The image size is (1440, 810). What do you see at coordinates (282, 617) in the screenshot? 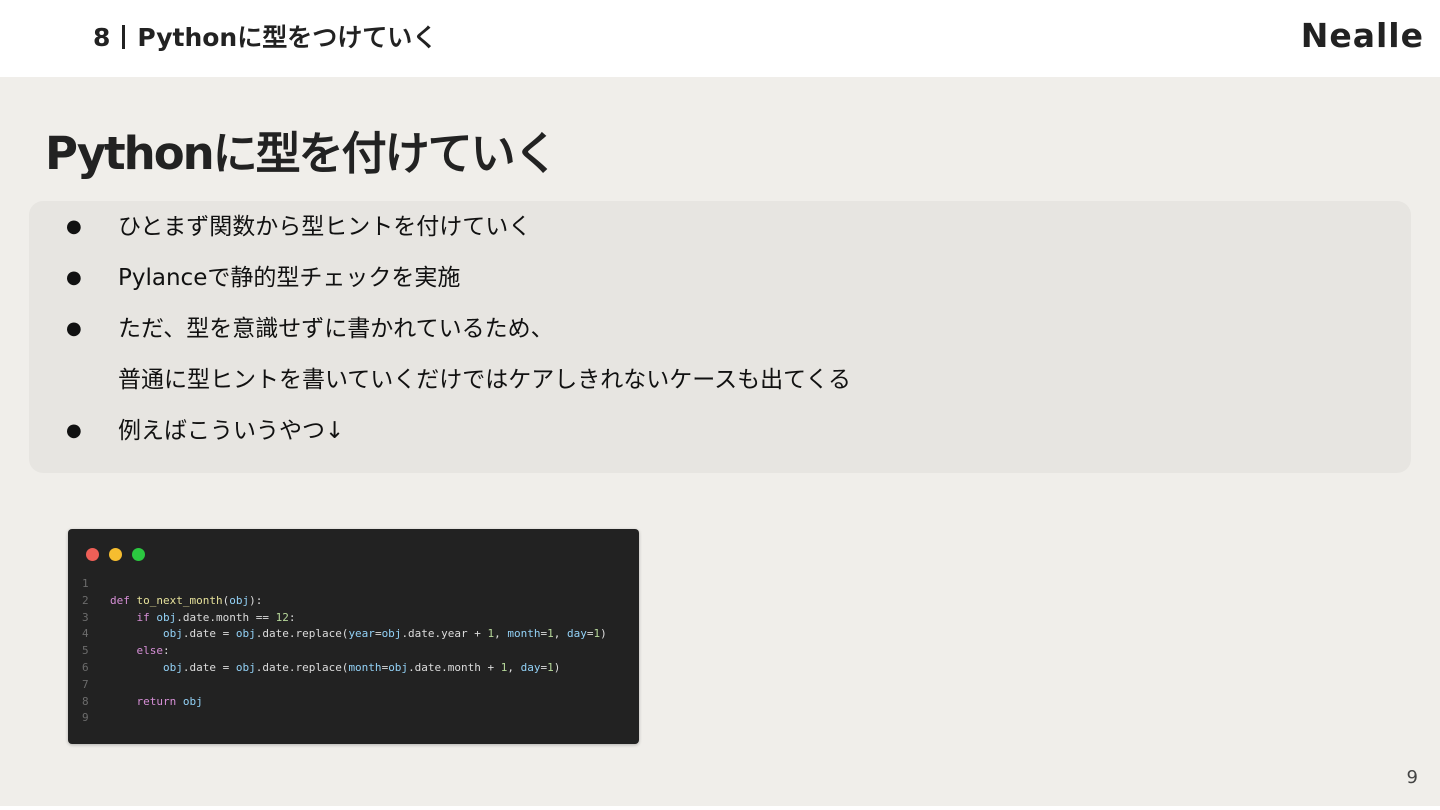
I see `code-token: 12` at bounding box center [282, 617].